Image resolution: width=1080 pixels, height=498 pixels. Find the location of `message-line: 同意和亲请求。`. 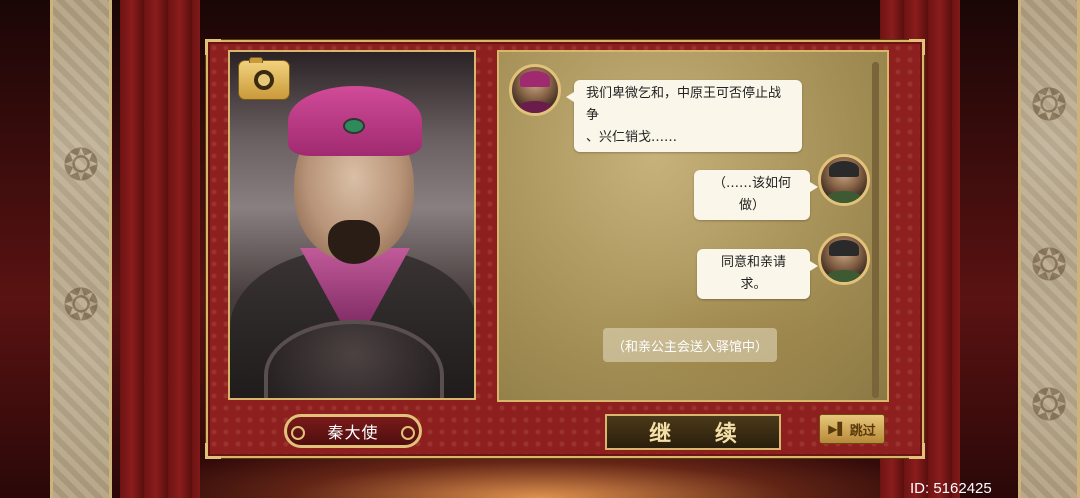

message-line: 同意和亲请求。 is located at coordinates (753, 273).